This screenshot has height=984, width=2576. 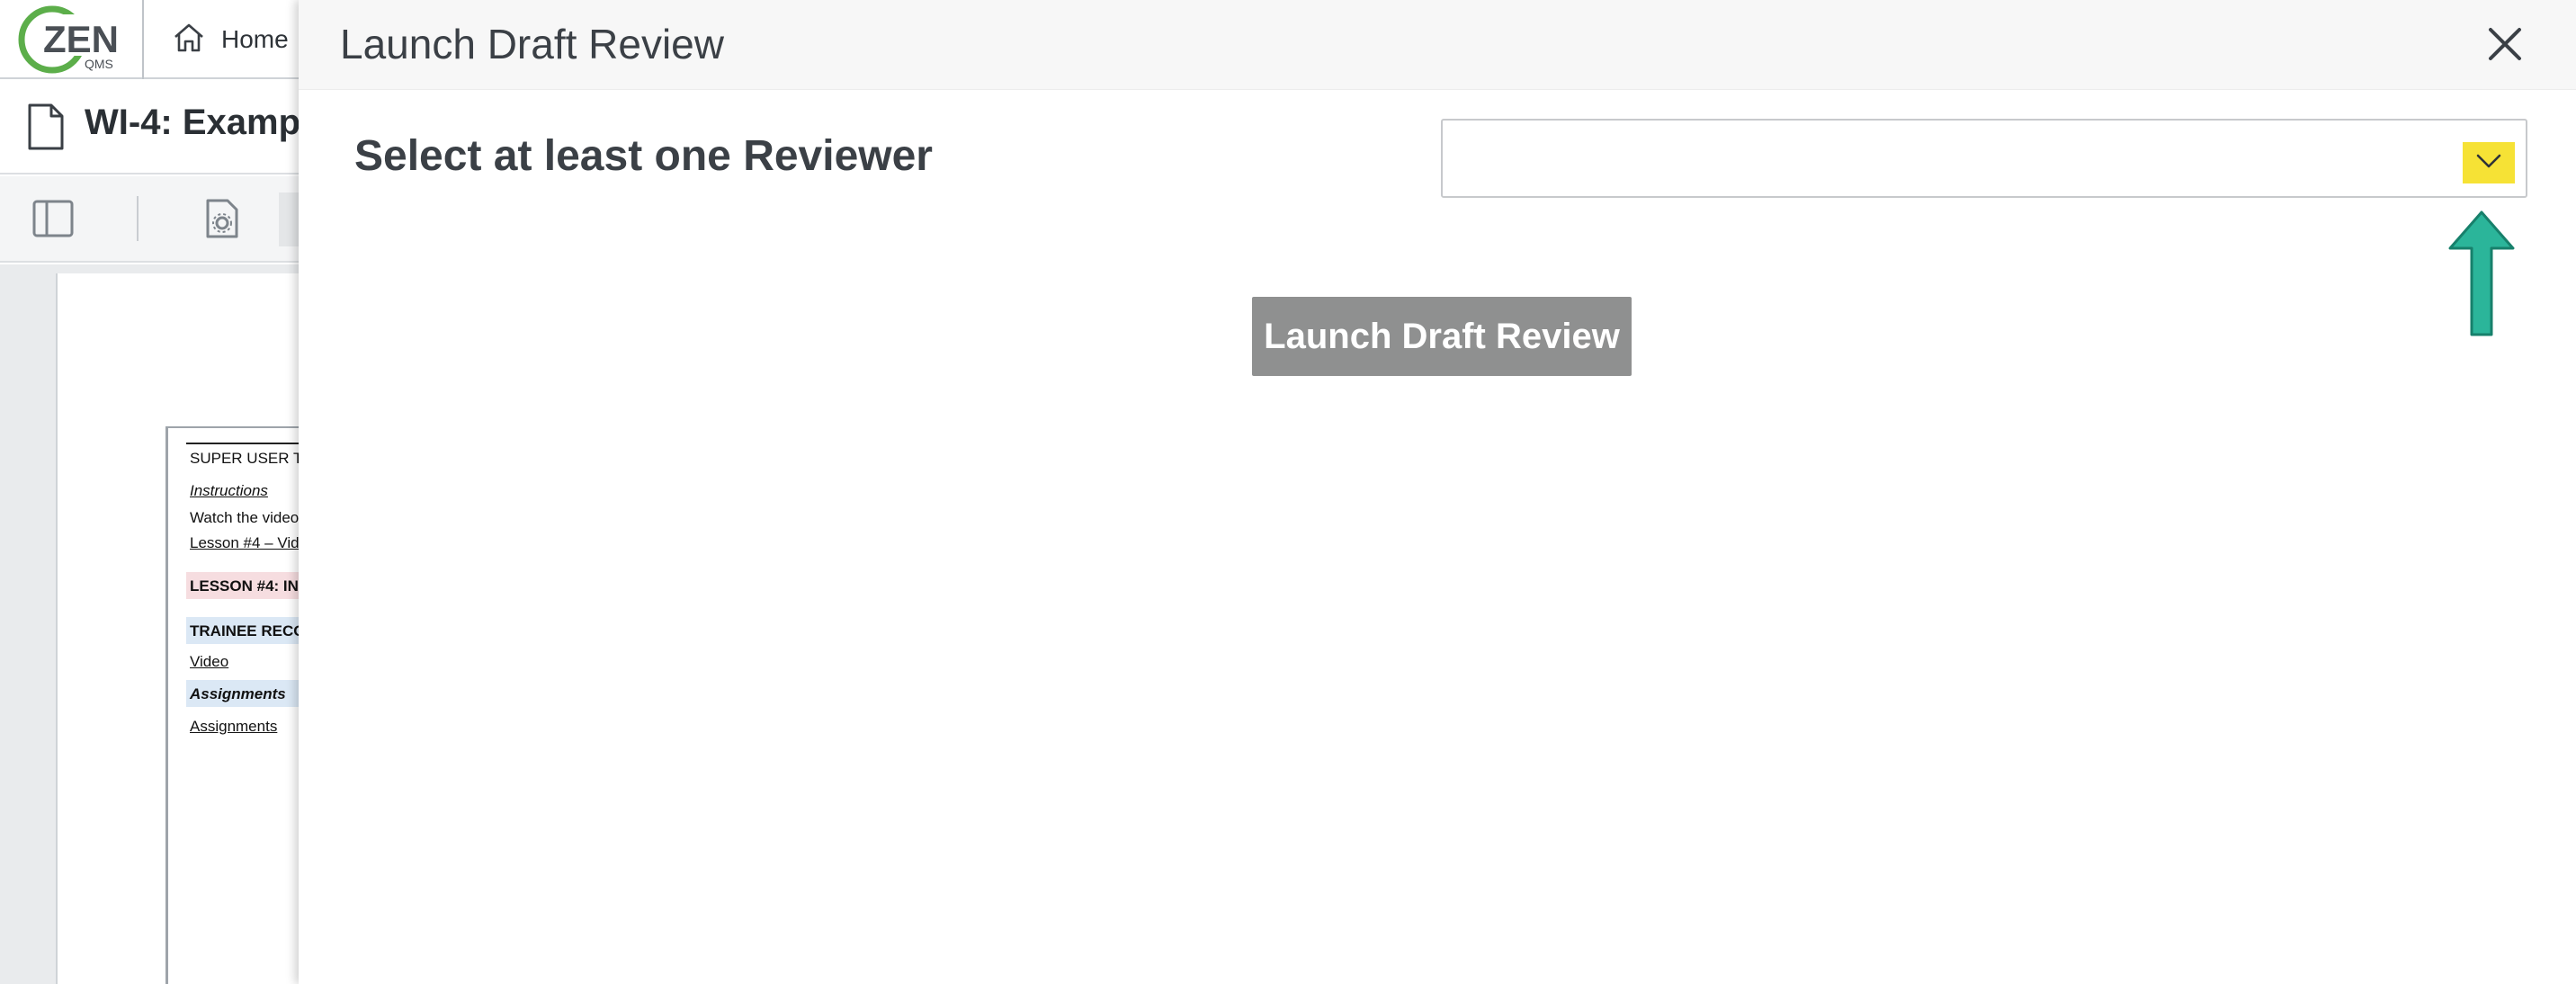 I want to click on document-settings-icon, so click(x=222, y=221).